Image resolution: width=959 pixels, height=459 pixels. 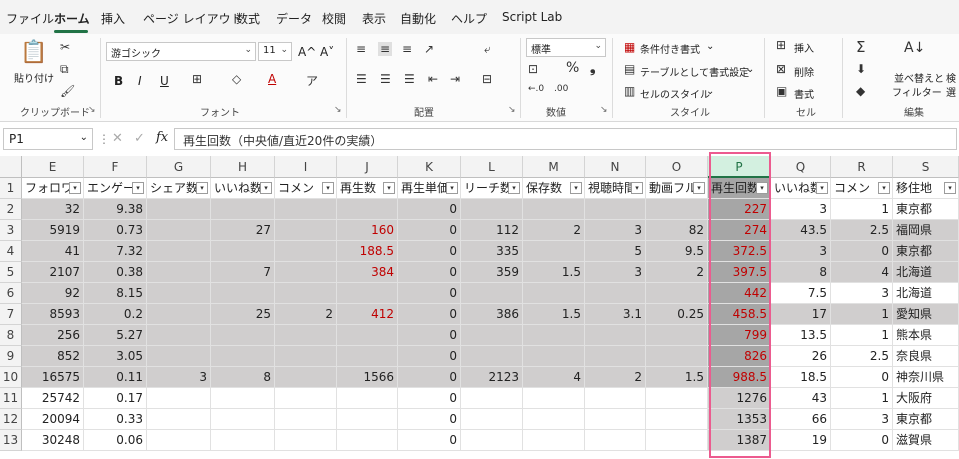 I want to click on paste-icon: 📋, so click(x=33, y=52).